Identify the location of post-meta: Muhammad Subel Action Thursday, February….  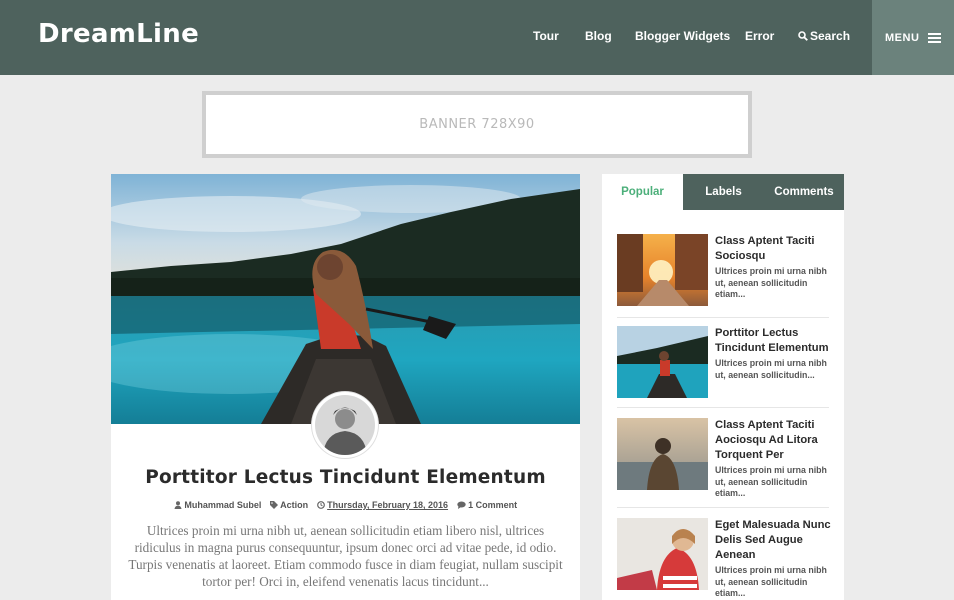
(345, 505).